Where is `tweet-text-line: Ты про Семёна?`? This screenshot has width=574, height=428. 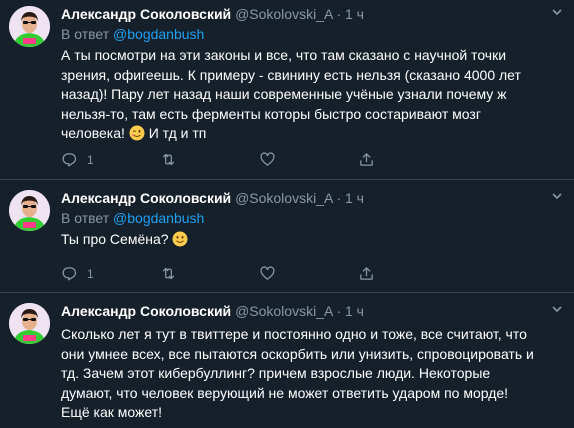 tweet-text-line: Ты про Семёна? is located at coordinates (115, 239).